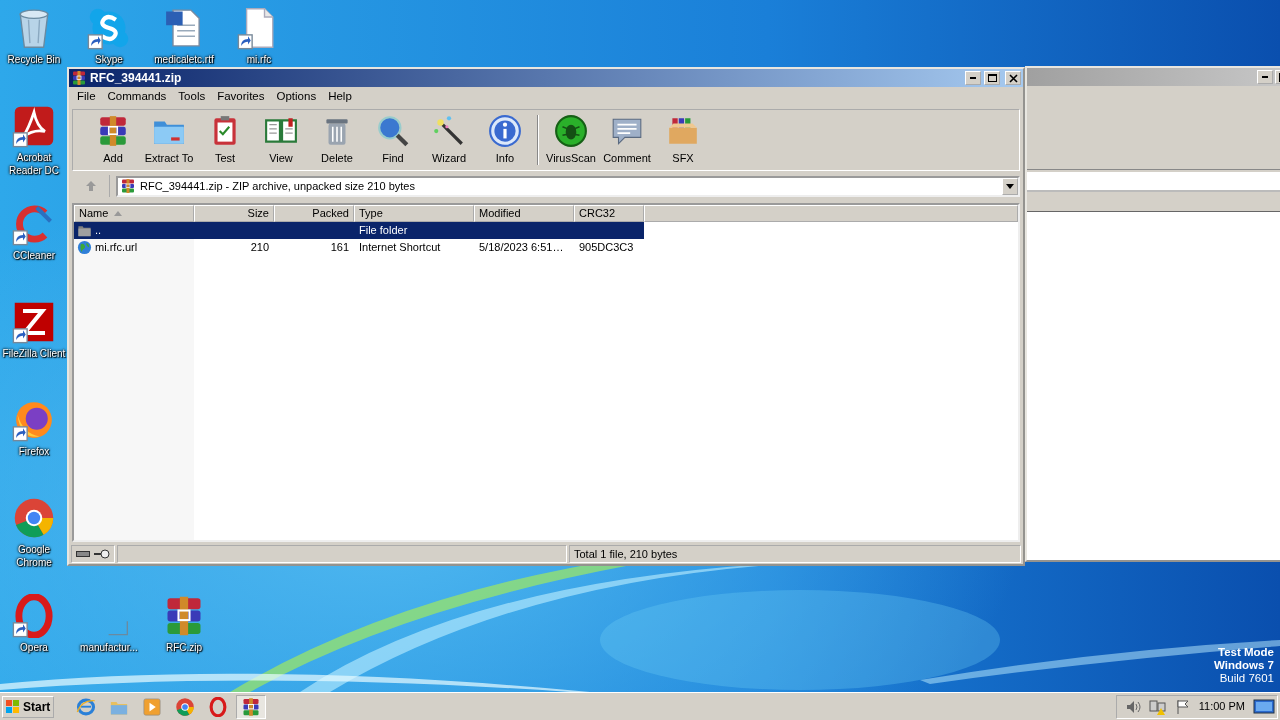  I want to click on table-cell-text: 161, so click(339, 248).